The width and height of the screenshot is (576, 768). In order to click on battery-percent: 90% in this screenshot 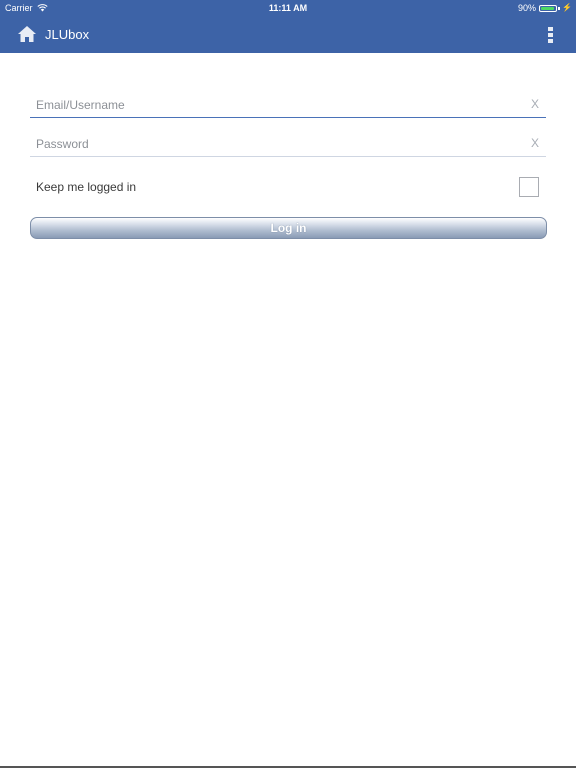, I will do `click(527, 8)`.